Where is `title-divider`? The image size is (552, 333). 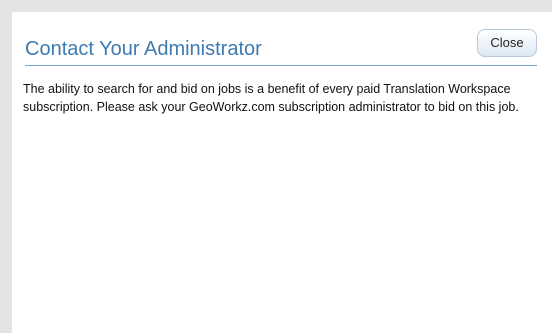
title-divider is located at coordinates (281, 65).